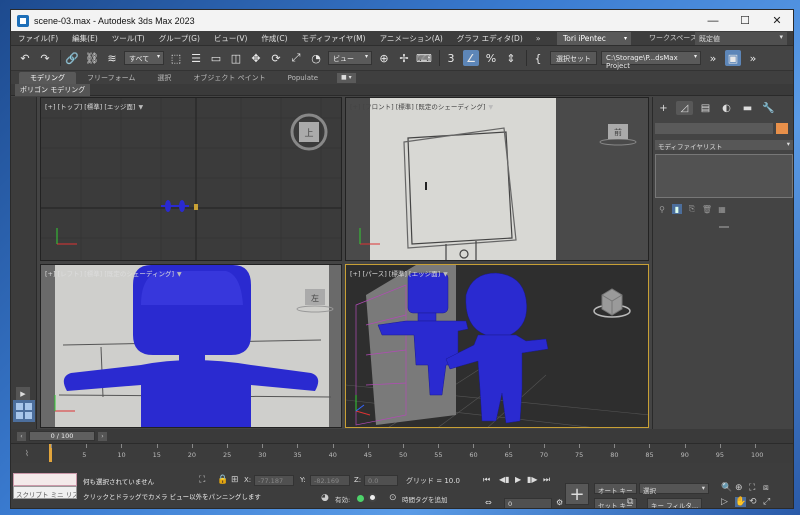 Image resolution: width=800 pixels, height=515 pixels. What do you see at coordinates (684, 108) in the screenshot?
I see `modify-tab-icon: ◿` at bounding box center [684, 108].